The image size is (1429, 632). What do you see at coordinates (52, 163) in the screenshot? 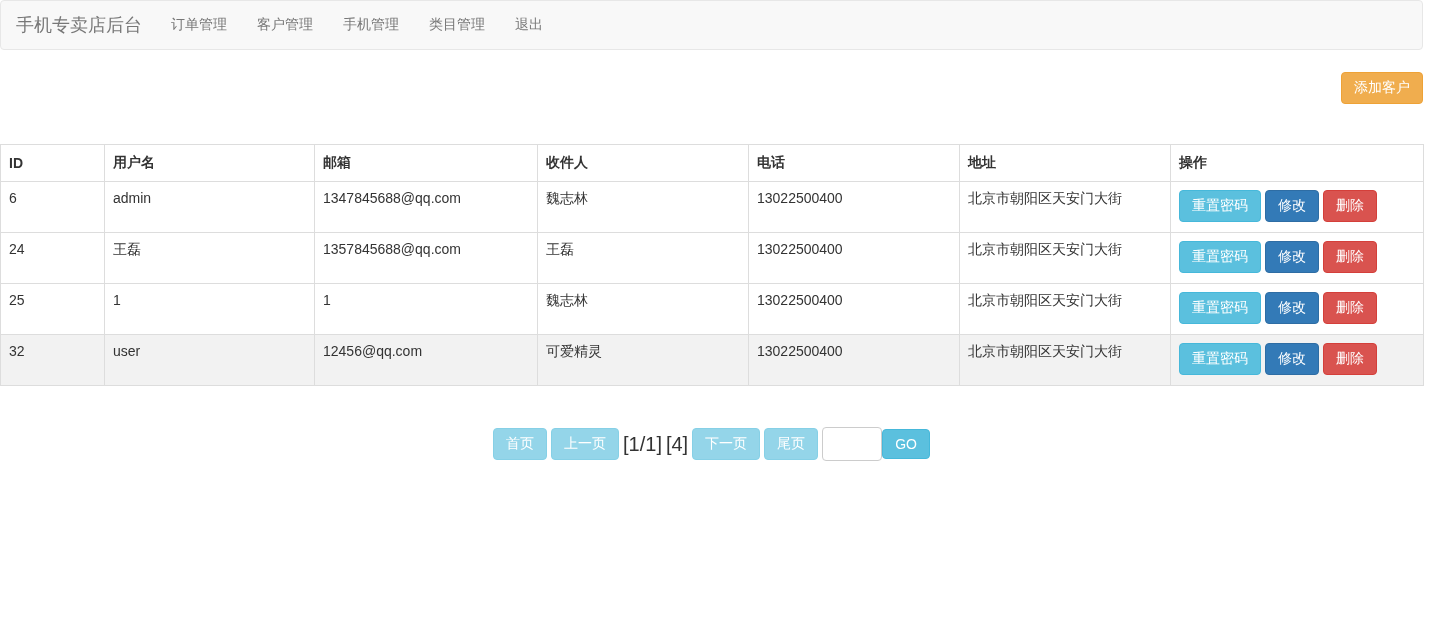
I see `column-header: ID` at bounding box center [52, 163].